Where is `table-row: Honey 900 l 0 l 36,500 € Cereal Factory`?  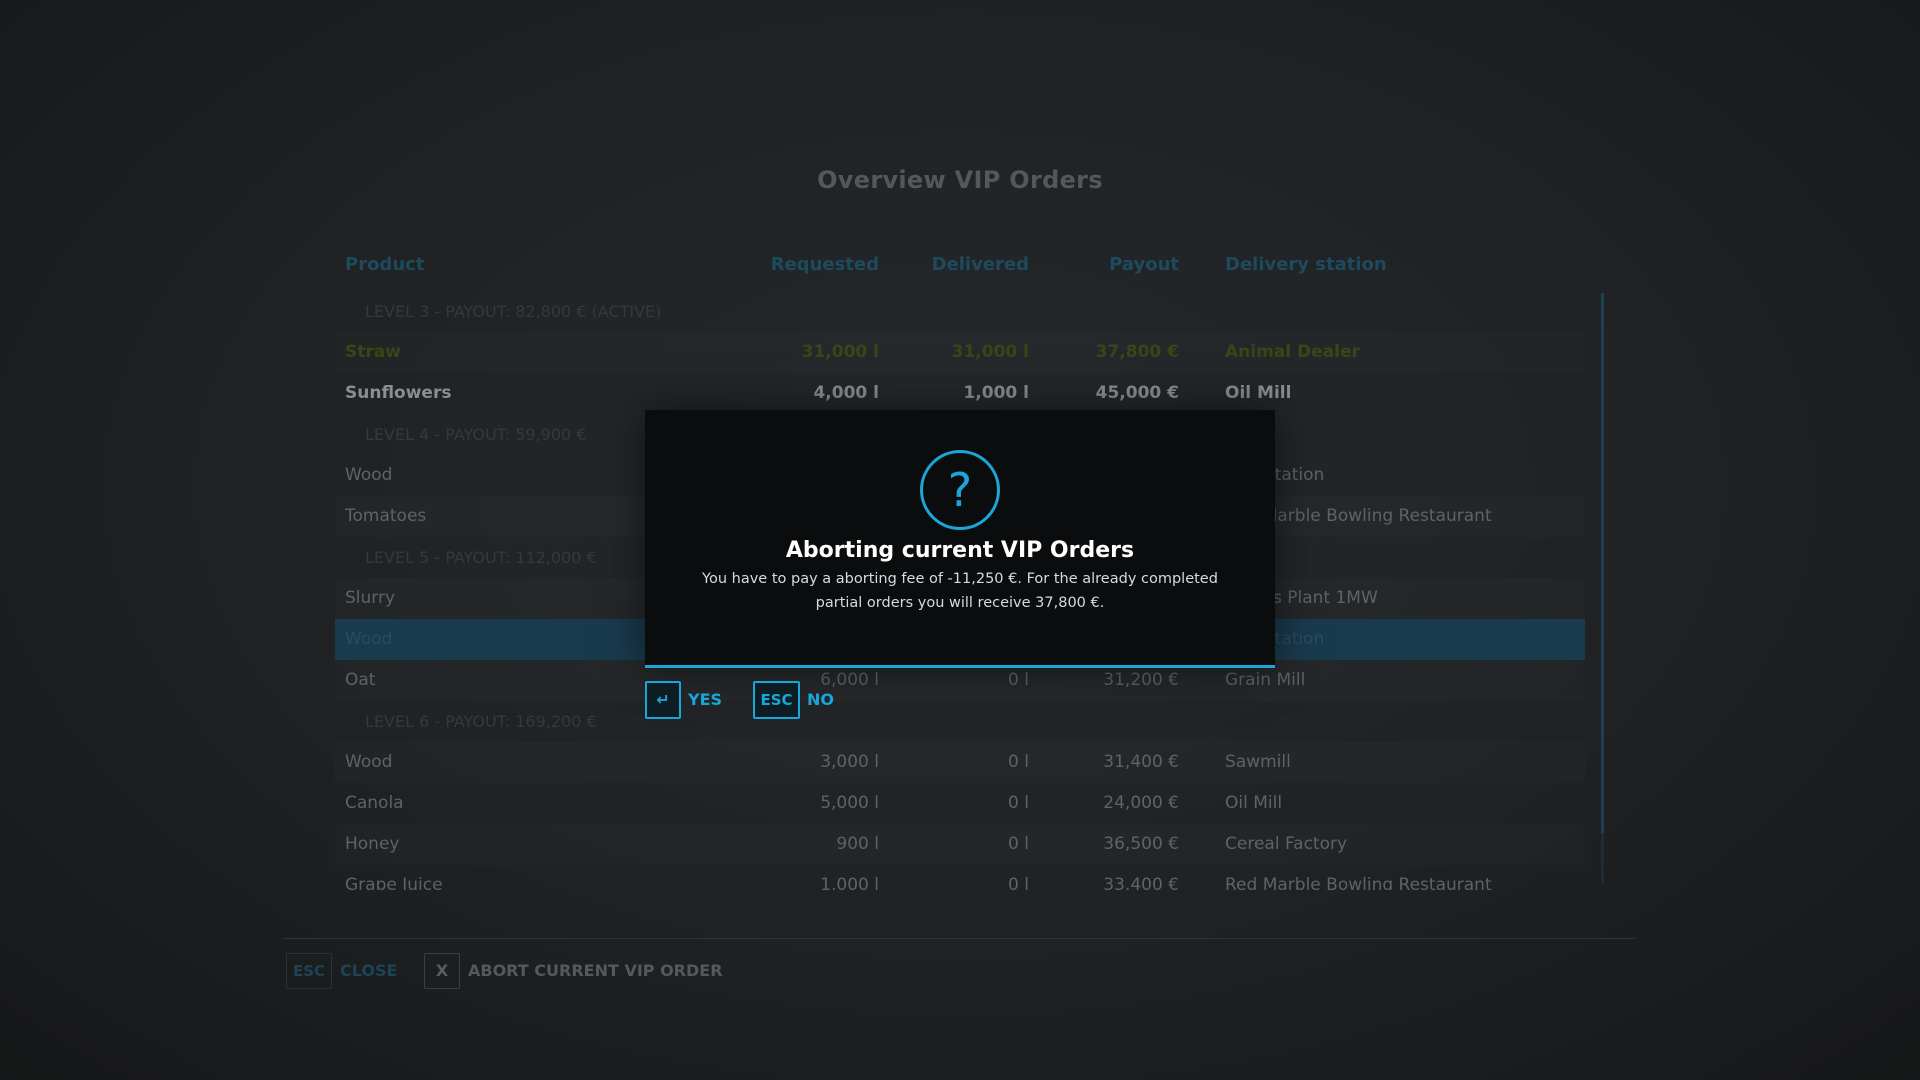 table-row: Honey 900 l 0 l 36,500 € Cereal Factory is located at coordinates (960, 844).